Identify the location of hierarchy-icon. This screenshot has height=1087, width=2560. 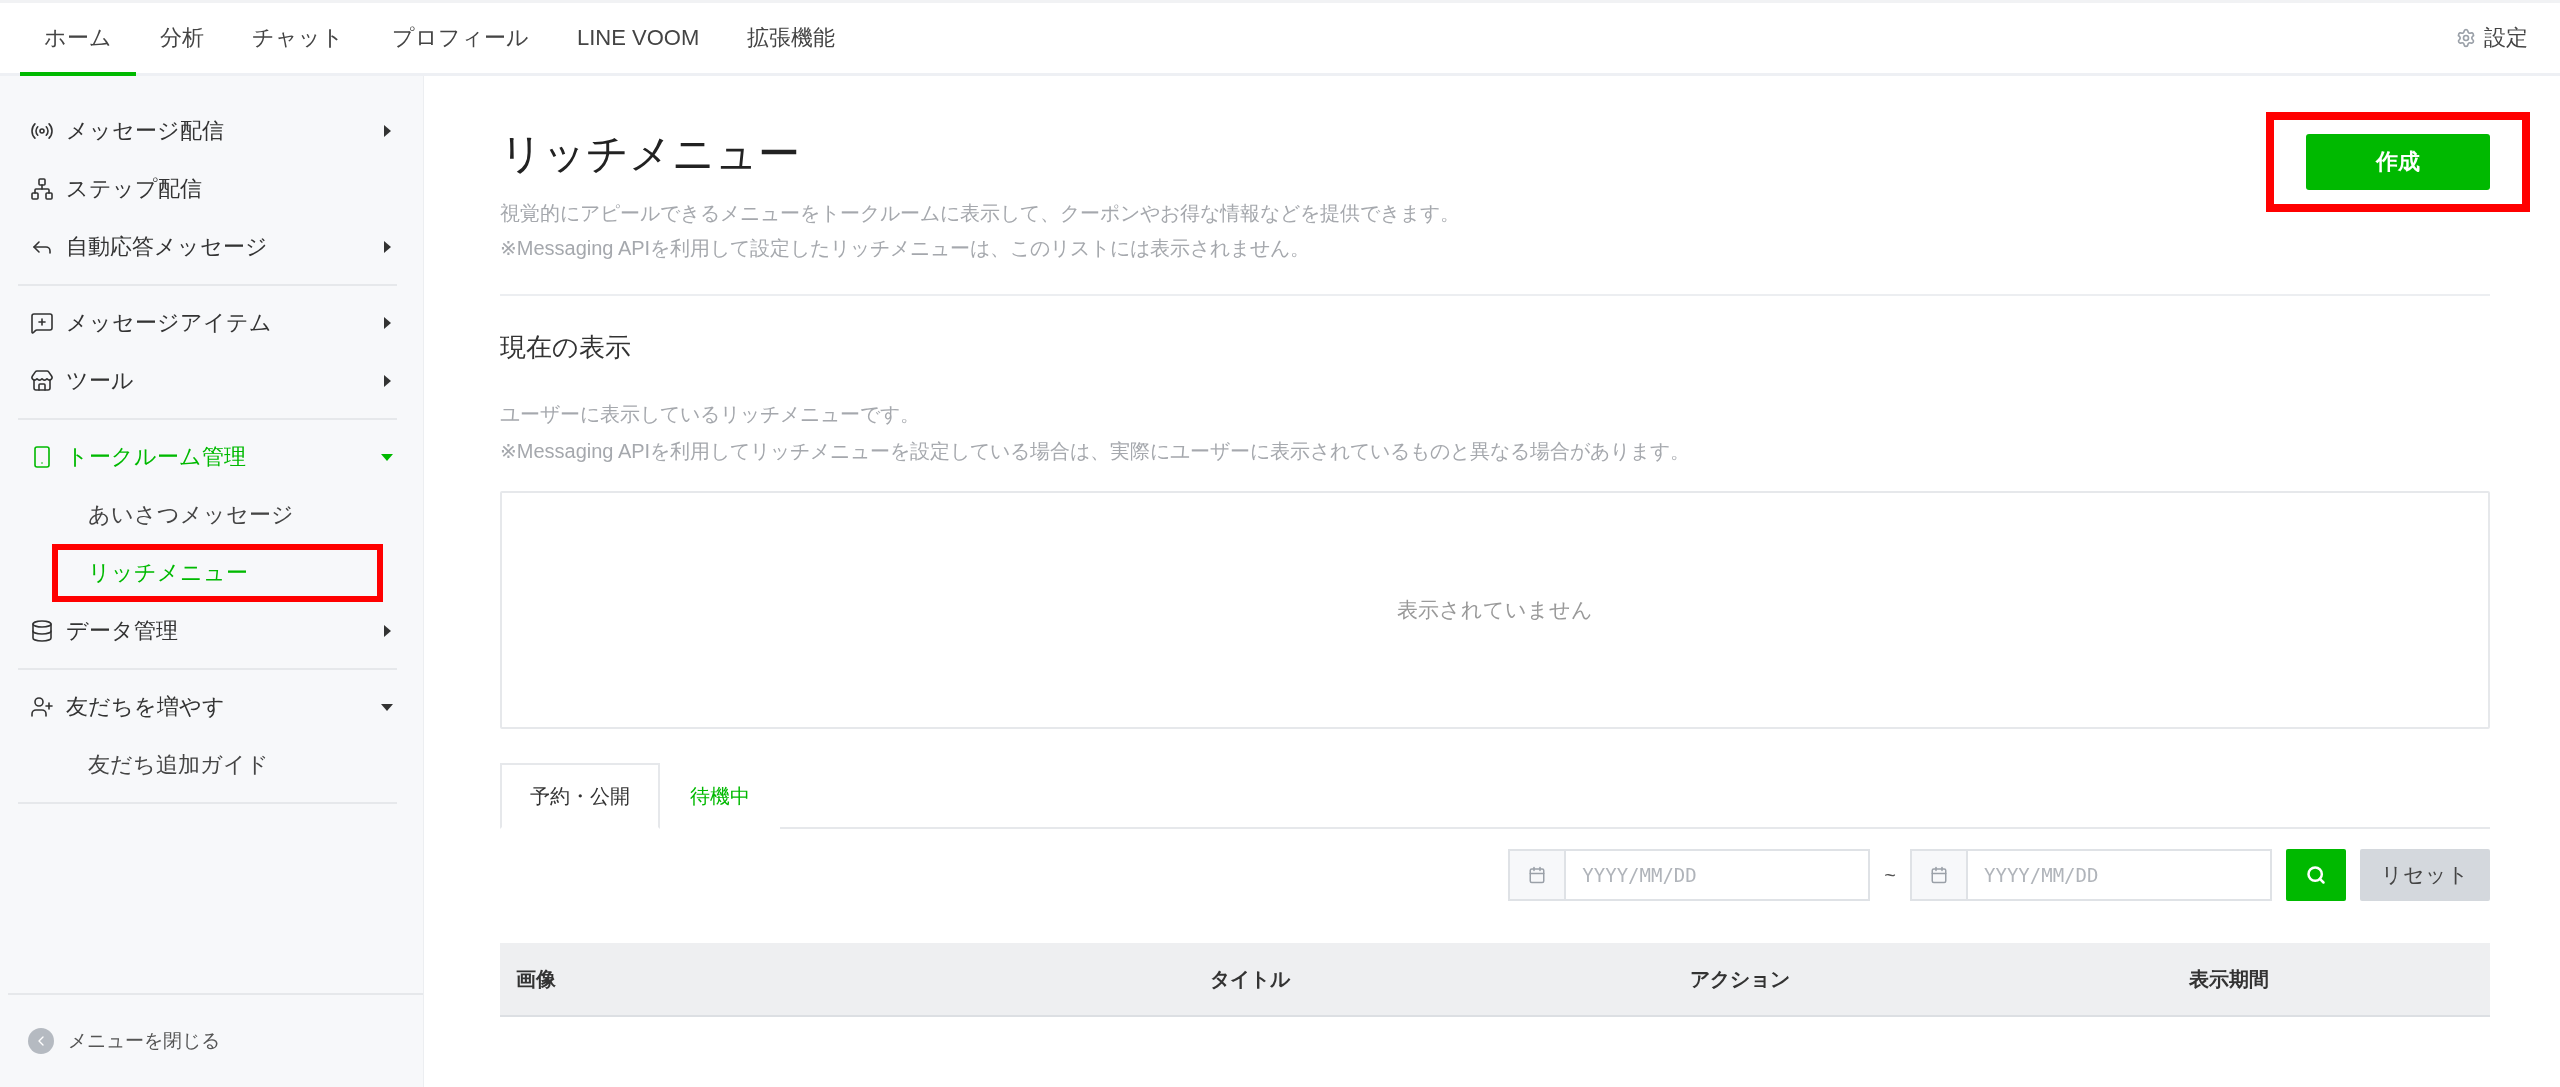
(42, 189).